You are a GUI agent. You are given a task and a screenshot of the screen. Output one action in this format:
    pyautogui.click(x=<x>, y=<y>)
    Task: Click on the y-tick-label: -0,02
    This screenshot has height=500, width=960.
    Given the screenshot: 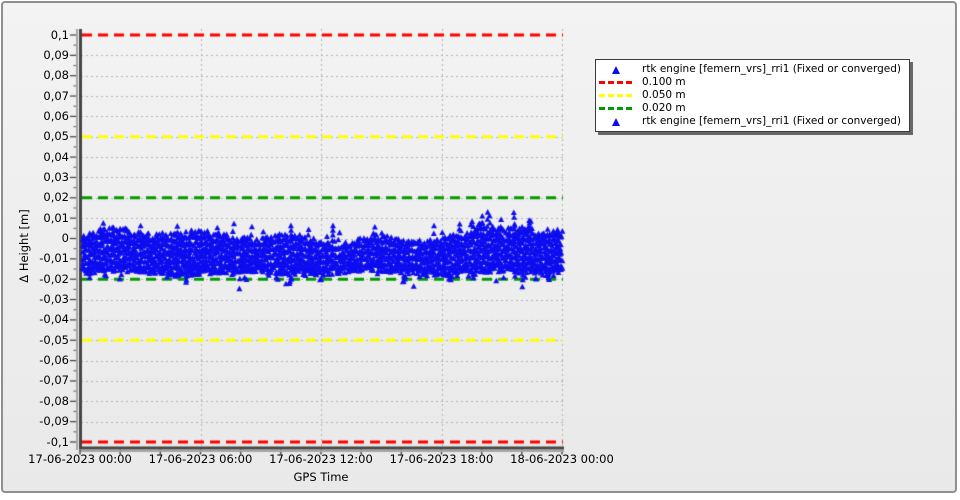 What is the action you would take?
    pyautogui.click(x=54, y=278)
    